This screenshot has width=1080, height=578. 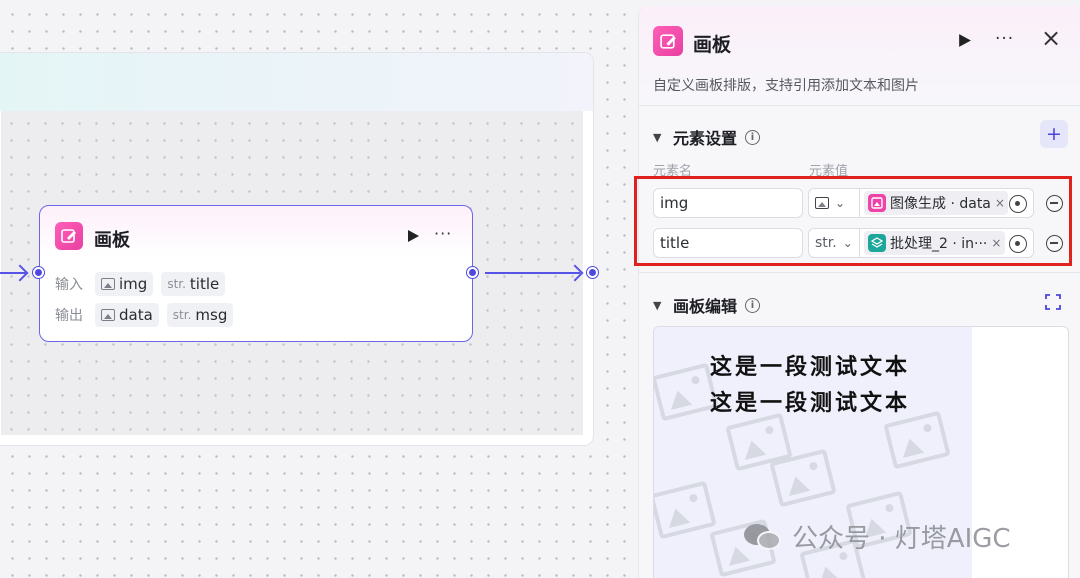 I want to click on highlight-box, so click(x=853, y=221).